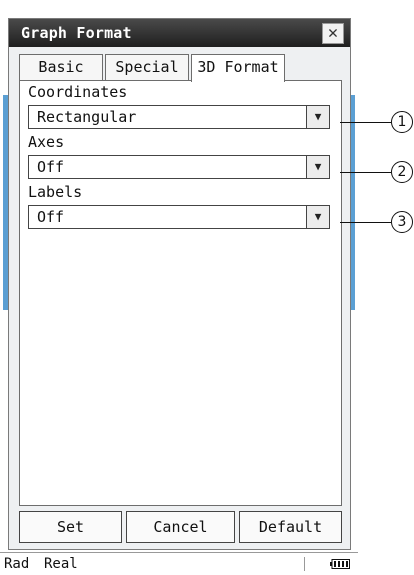  What do you see at coordinates (179, 167) in the screenshot?
I see `axes-dropdown: Off ▼` at bounding box center [179, 167].